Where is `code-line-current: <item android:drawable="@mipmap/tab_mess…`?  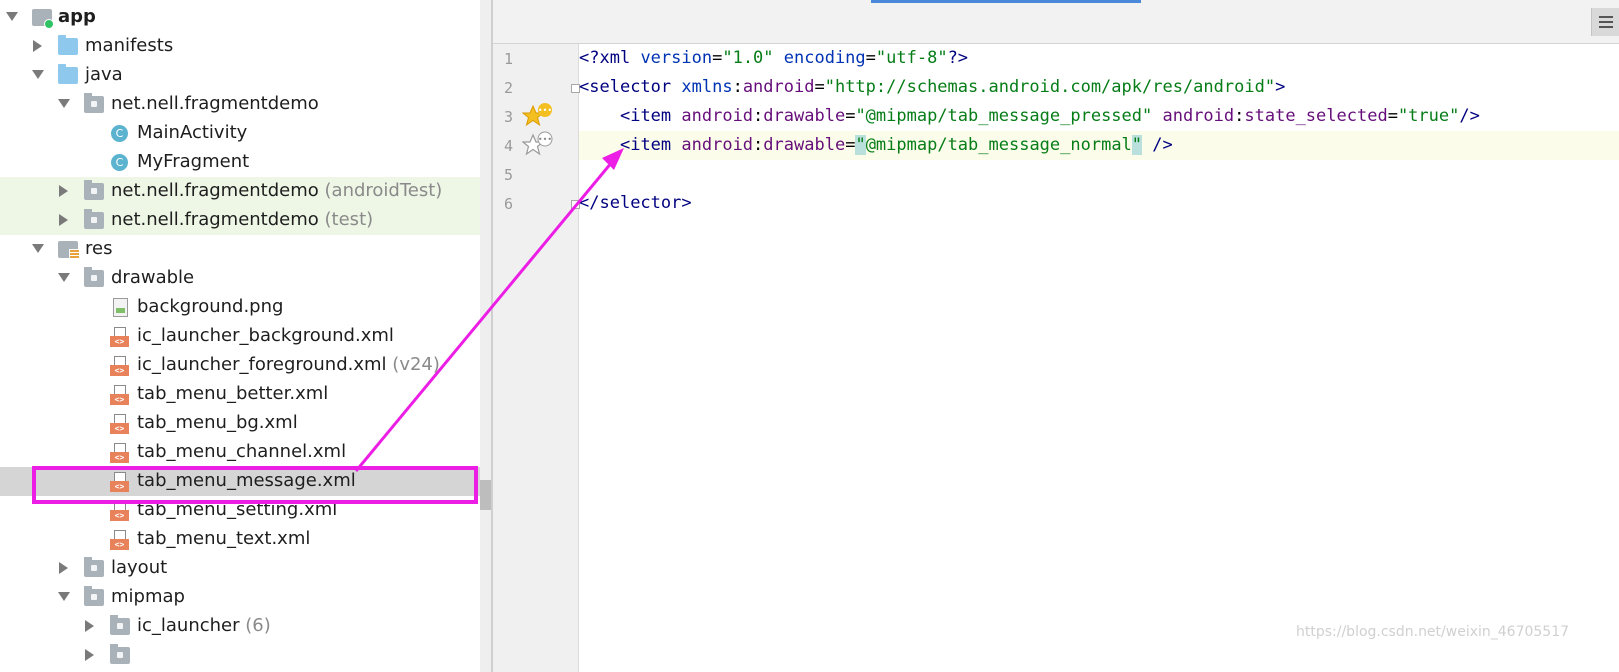
code-line-current: <item android:drawable="@mipmap/tab_mess… is located at coordinates (1099, 145).